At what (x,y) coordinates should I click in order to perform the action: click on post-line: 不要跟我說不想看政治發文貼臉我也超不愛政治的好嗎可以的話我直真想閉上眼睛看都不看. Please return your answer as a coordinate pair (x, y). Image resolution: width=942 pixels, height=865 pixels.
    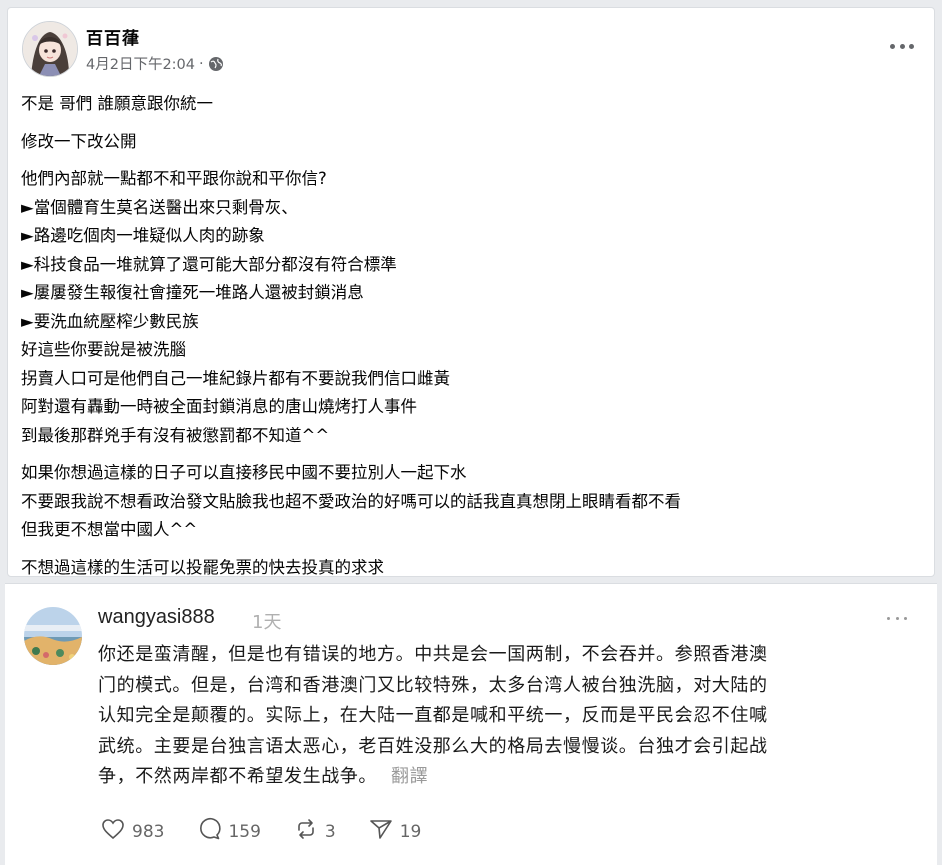
    Looking at the image, I should click on (351, 501).